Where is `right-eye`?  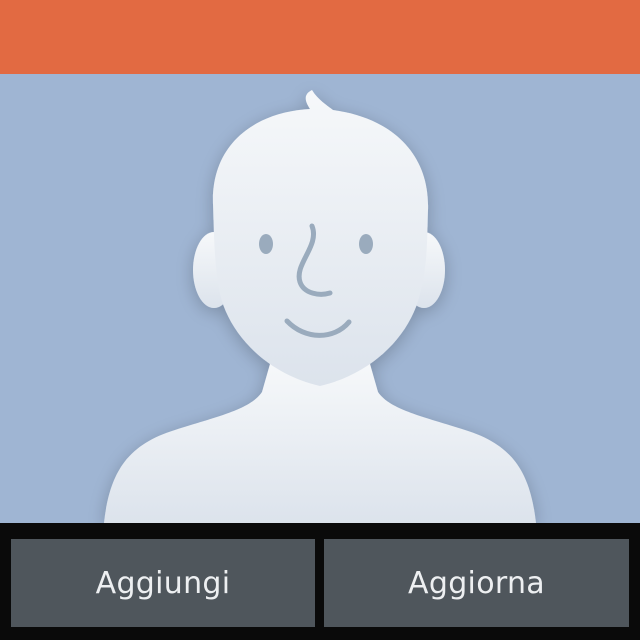
right-eye is located at coordinates (366, 244).